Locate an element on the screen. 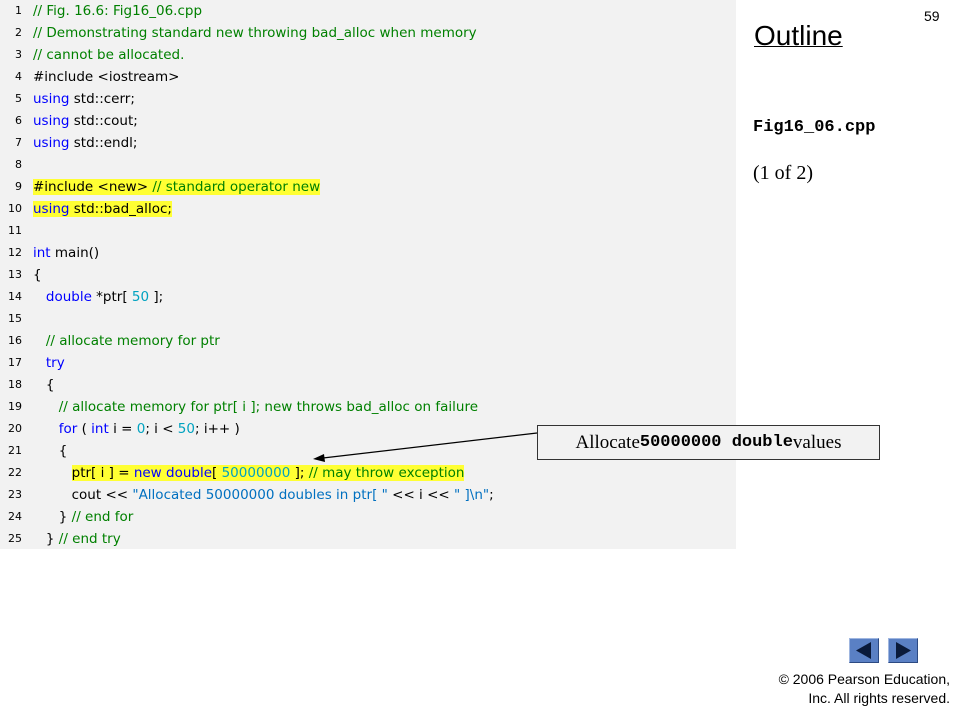 Image resolution: width=960 pixels, height=720 pixels. line-number: 11 is located at coordinates (15, 230).